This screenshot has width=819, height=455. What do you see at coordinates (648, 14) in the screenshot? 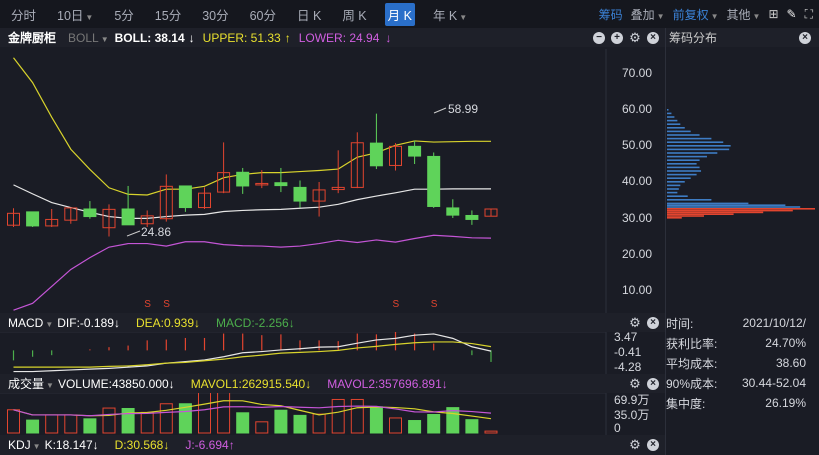
I see `overlay-dropdown: 叠加 ▼` at bounding box center [648, 14].